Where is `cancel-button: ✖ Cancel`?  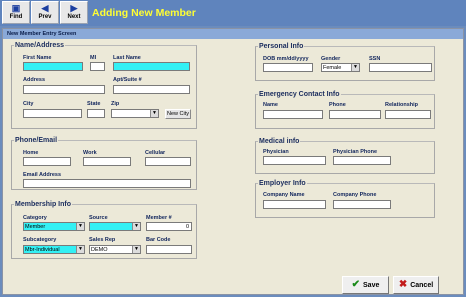 cancel-button: ✖ Cancel is located at coordinates (416, 285).